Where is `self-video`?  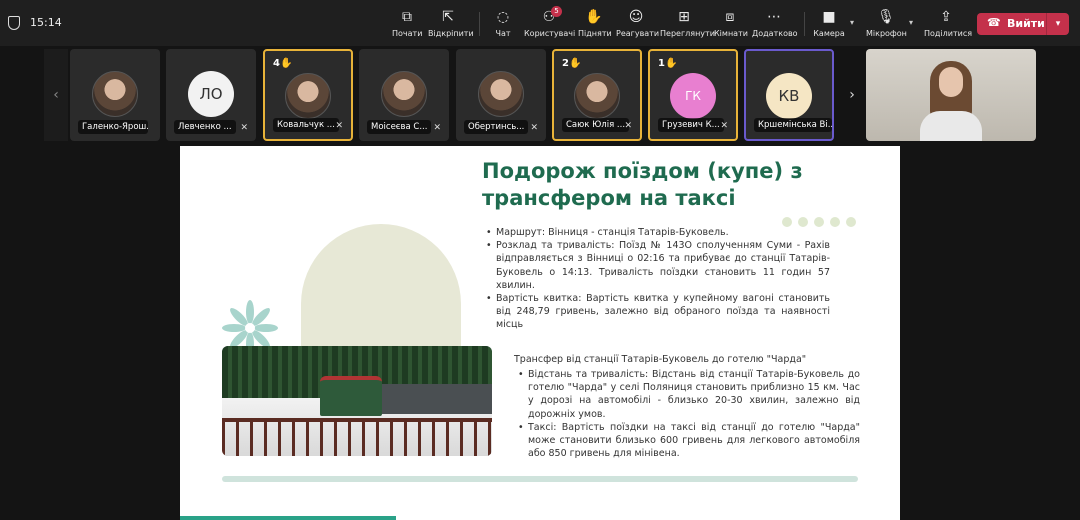
self-video is located at coordinates (951, 95).